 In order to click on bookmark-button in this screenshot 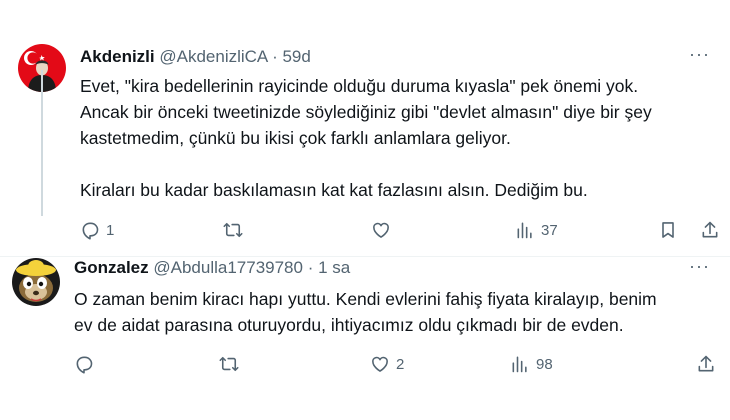, I will do `click(668, 230)`.